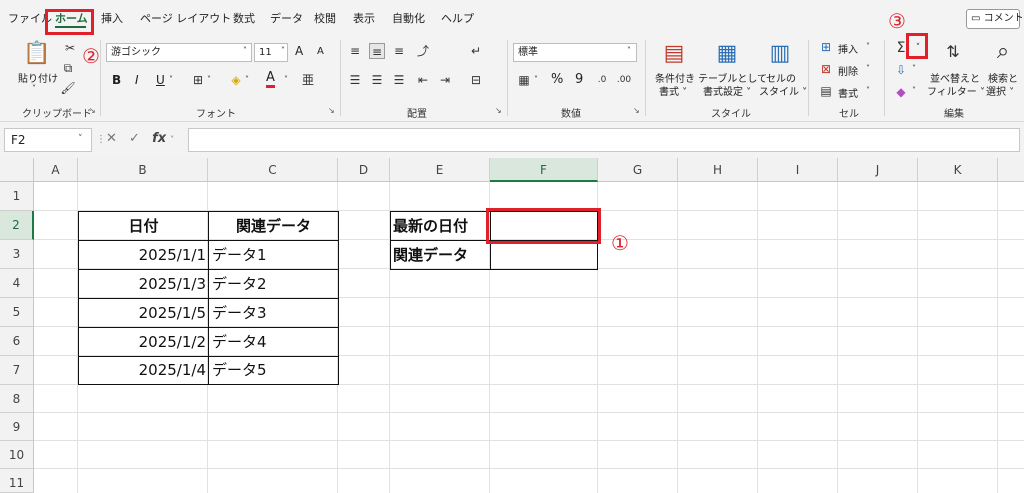 The width and height of the screenshot is (1024, 493). I want to click on column-header-a: A, so click(56, 170).